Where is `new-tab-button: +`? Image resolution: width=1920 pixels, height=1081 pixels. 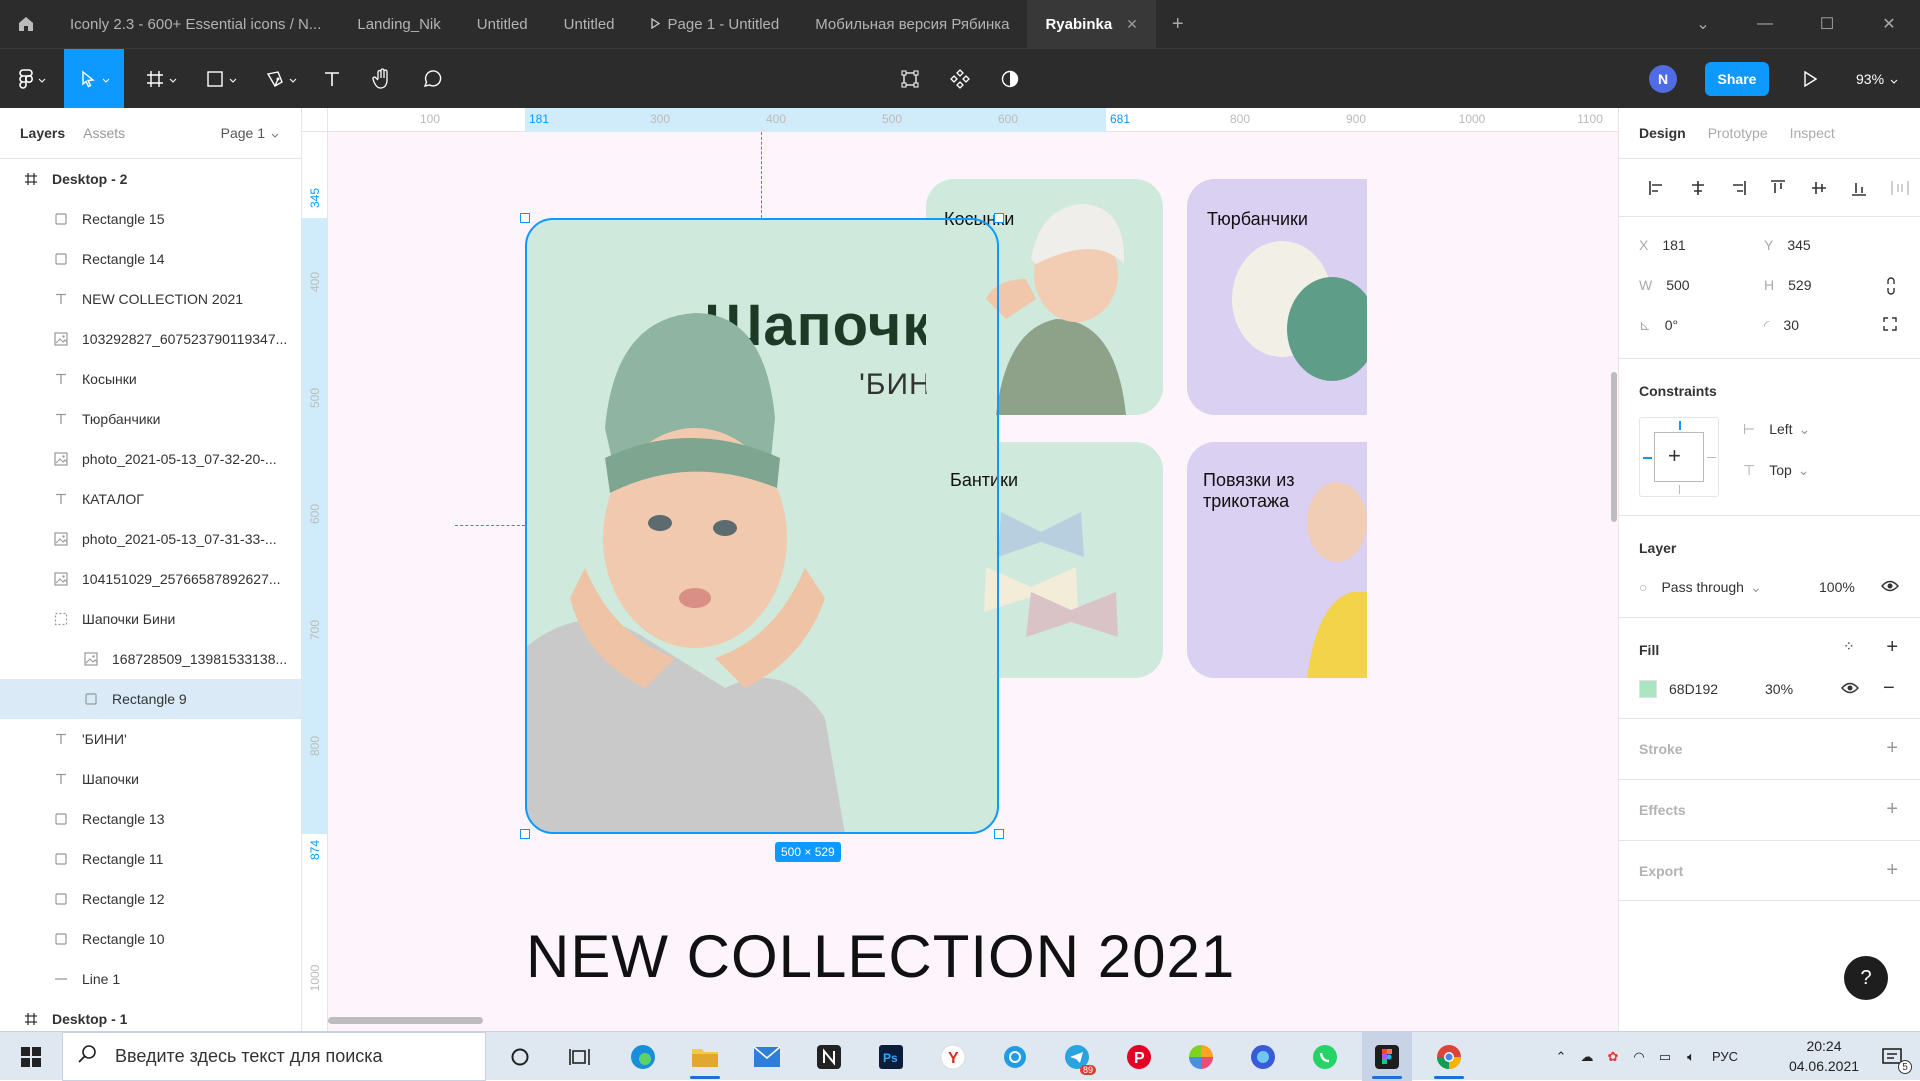
new-tab-button: + is located at coordinates (1178, 24).